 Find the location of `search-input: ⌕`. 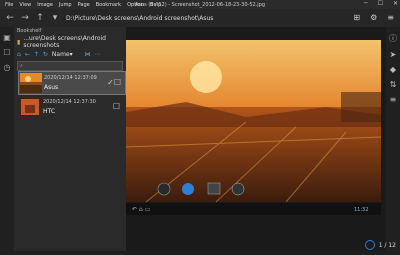

search-input: ⌕ is located at coordinates (70, 66).